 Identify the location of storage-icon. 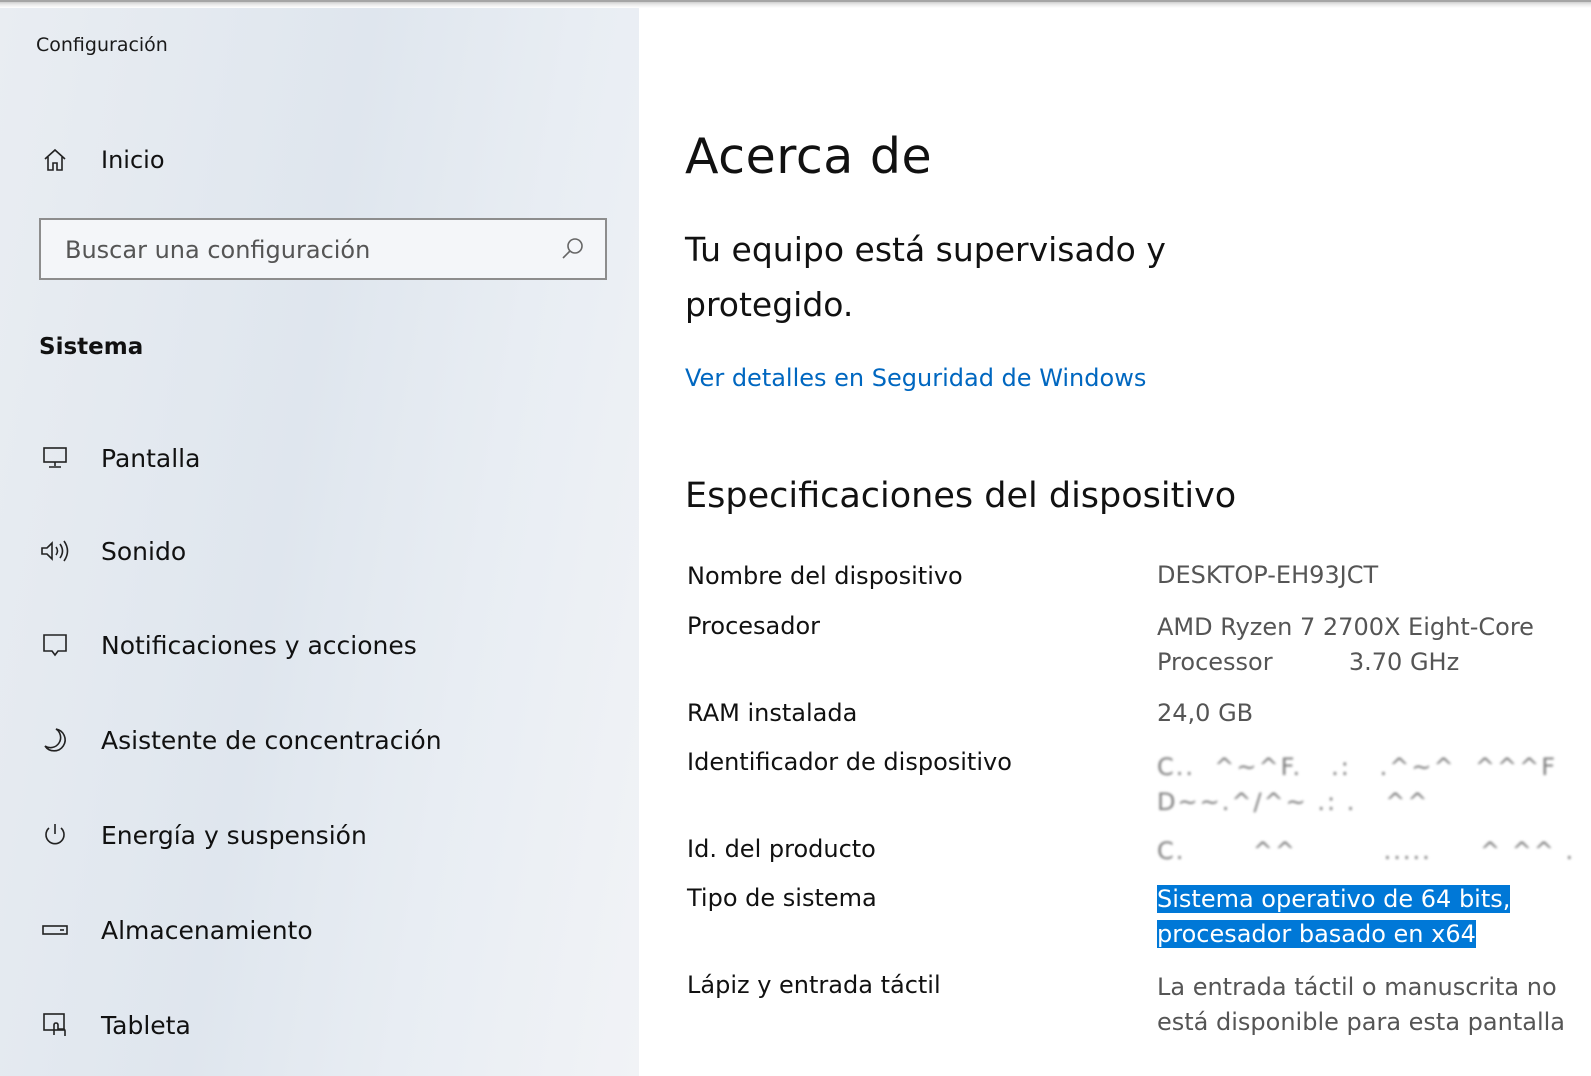
(55, 930).